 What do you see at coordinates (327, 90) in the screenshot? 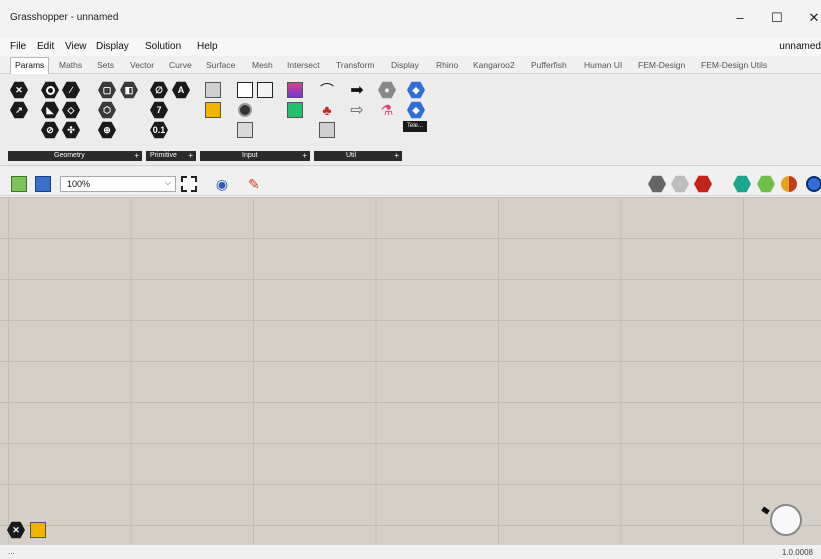
I see `scribble-icon: ⌒` at bounding box center [327, 90].